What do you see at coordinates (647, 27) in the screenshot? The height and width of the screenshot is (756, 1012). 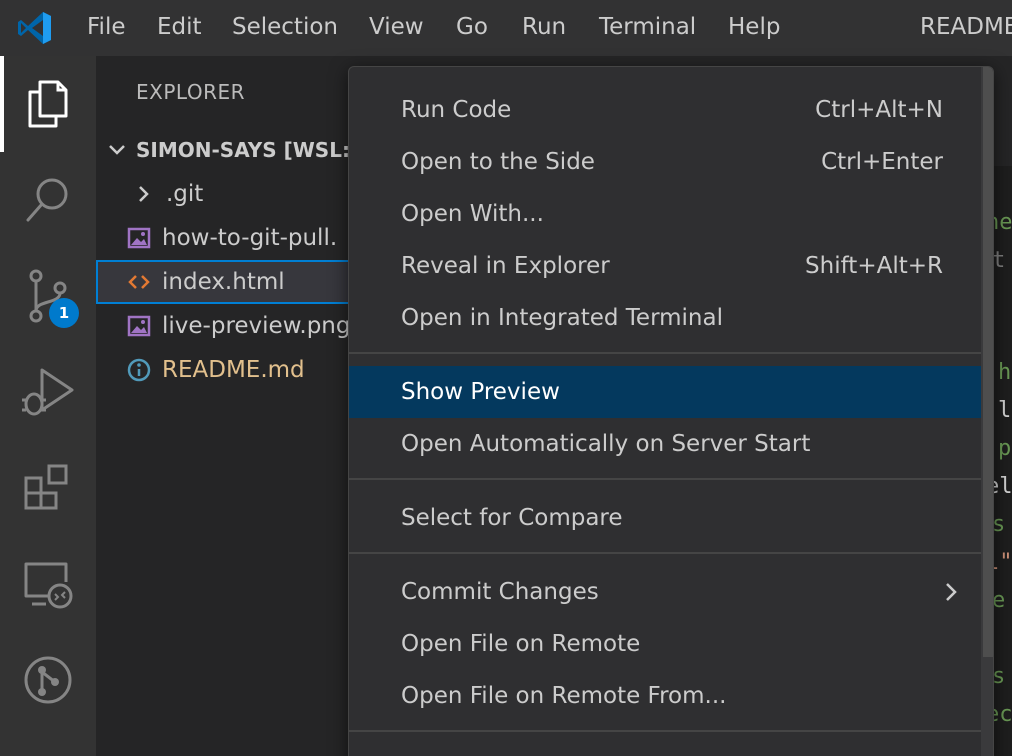 I see `menu-terminal: Terminal` at bounding box center [647, 27].